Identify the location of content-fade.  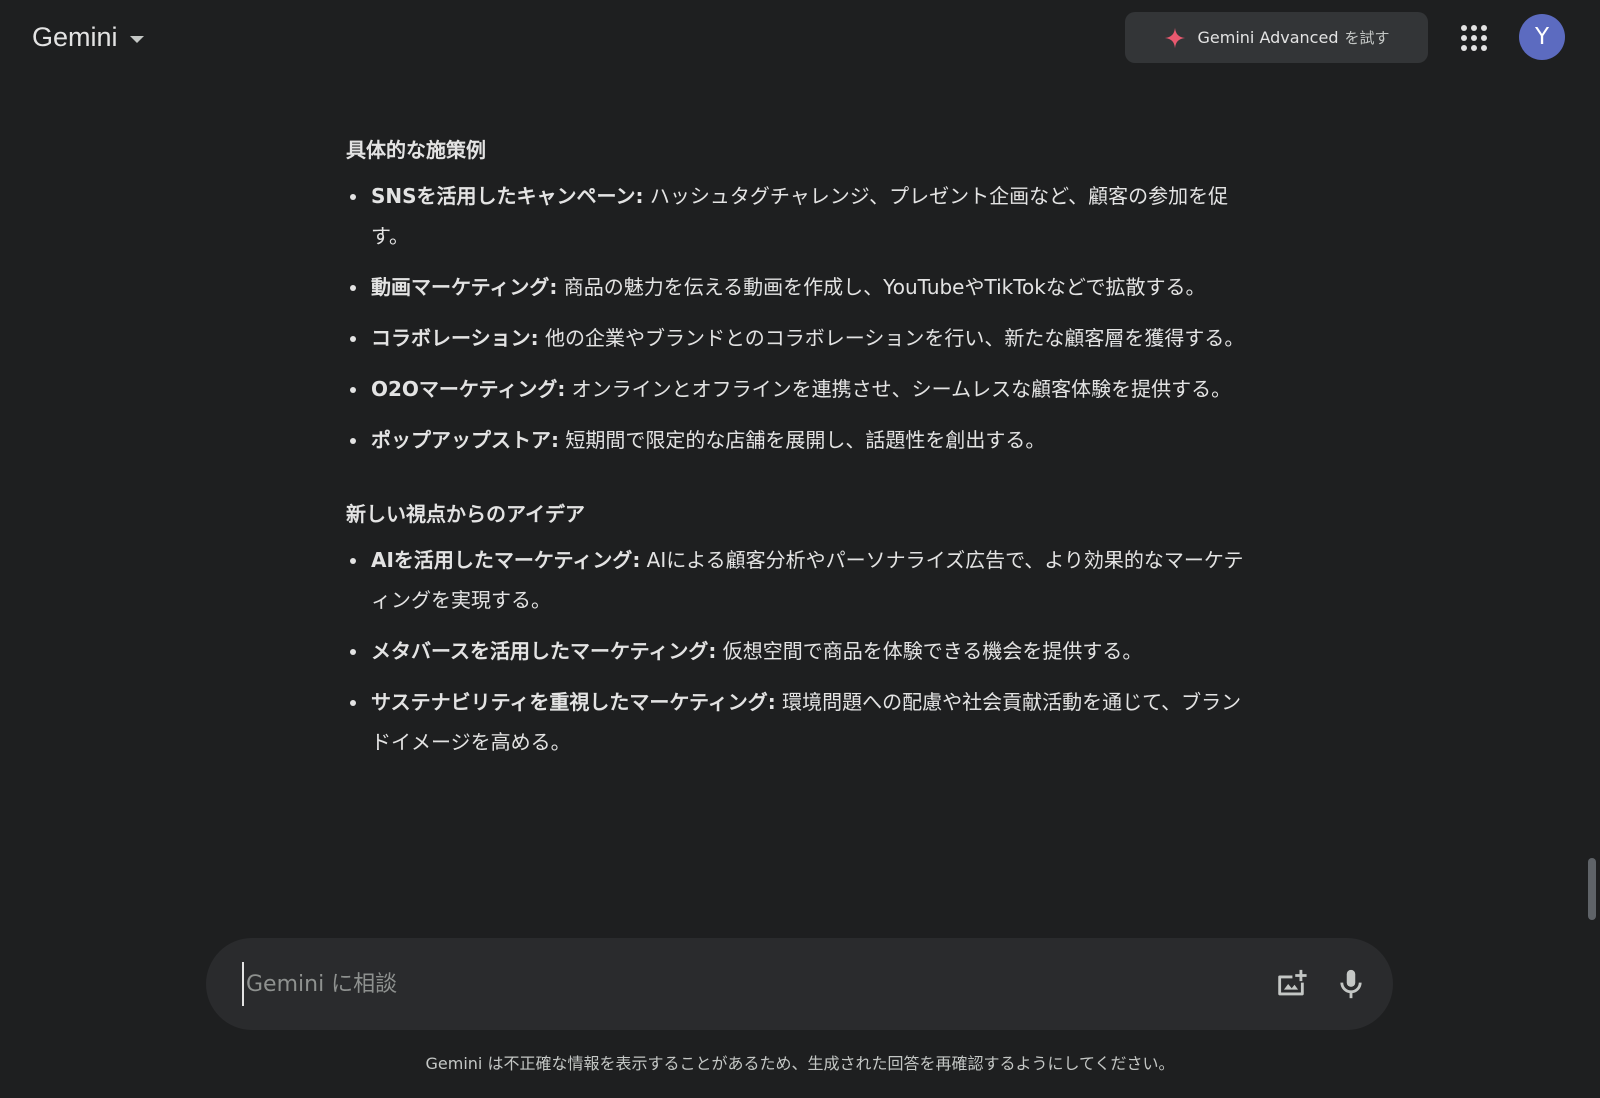
(800, 905).